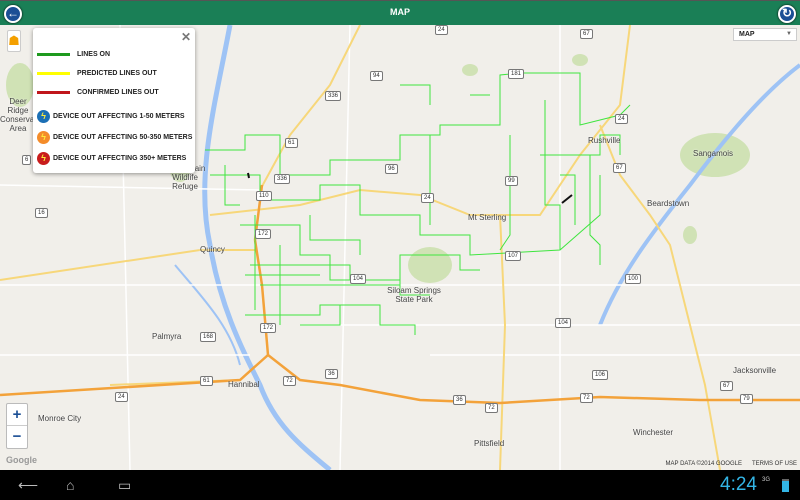 This screenshot has width=800, height=500. Describe the element at coordinates (120, 158) in the screenshot. I see `legend-label: DEVICE OUT AFFECTING 350+ METERS` at that location.